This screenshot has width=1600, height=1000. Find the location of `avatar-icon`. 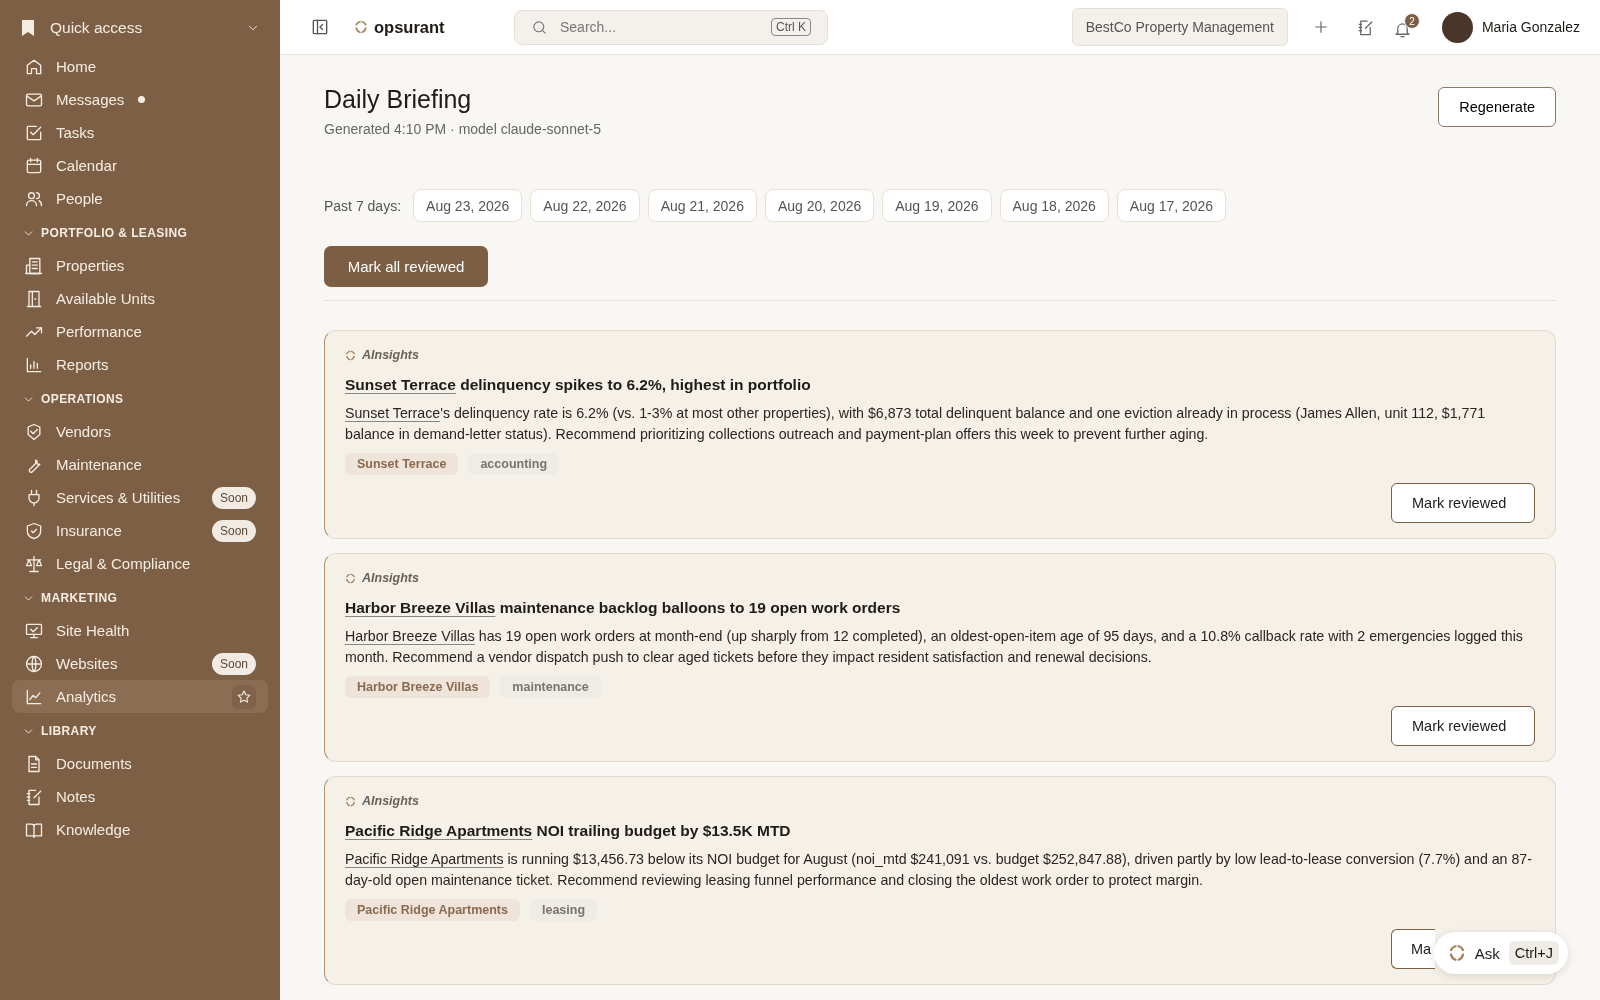

avatar-icon is located at coordinates (1457, 27).